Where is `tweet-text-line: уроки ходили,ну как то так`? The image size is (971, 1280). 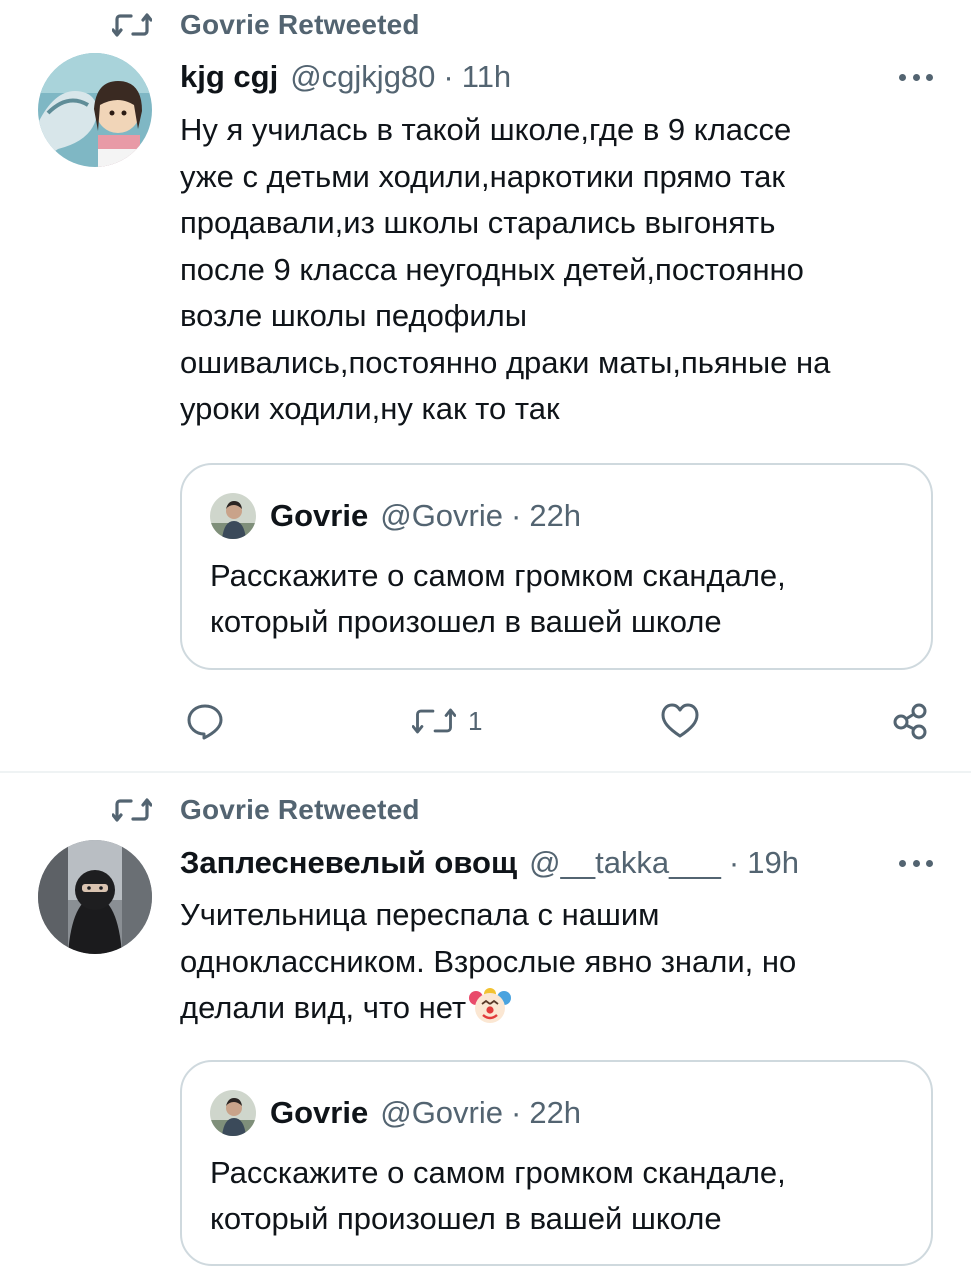
tweet-text-line: уроки ходили,ну как то так is located at coordinates (370, 408).